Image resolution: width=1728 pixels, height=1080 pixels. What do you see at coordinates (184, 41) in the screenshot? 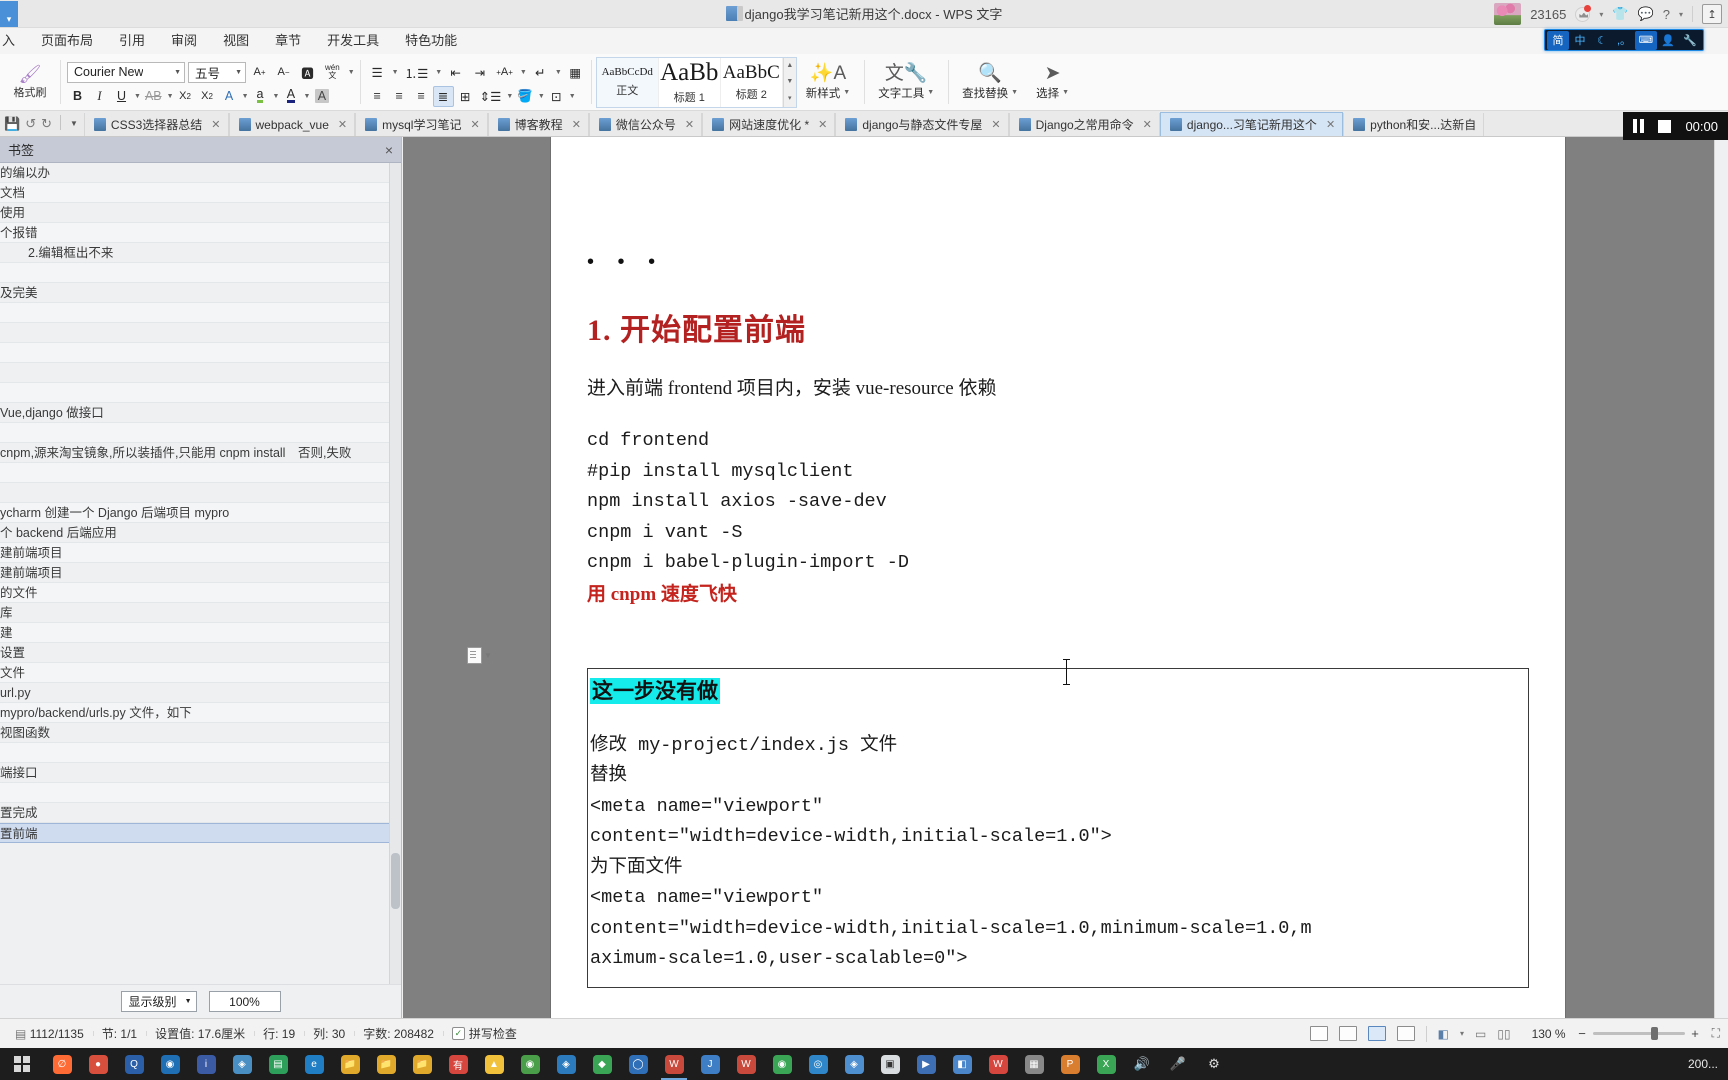
I see `menu-item-review: 审阅` at bounding box center [184, 41].